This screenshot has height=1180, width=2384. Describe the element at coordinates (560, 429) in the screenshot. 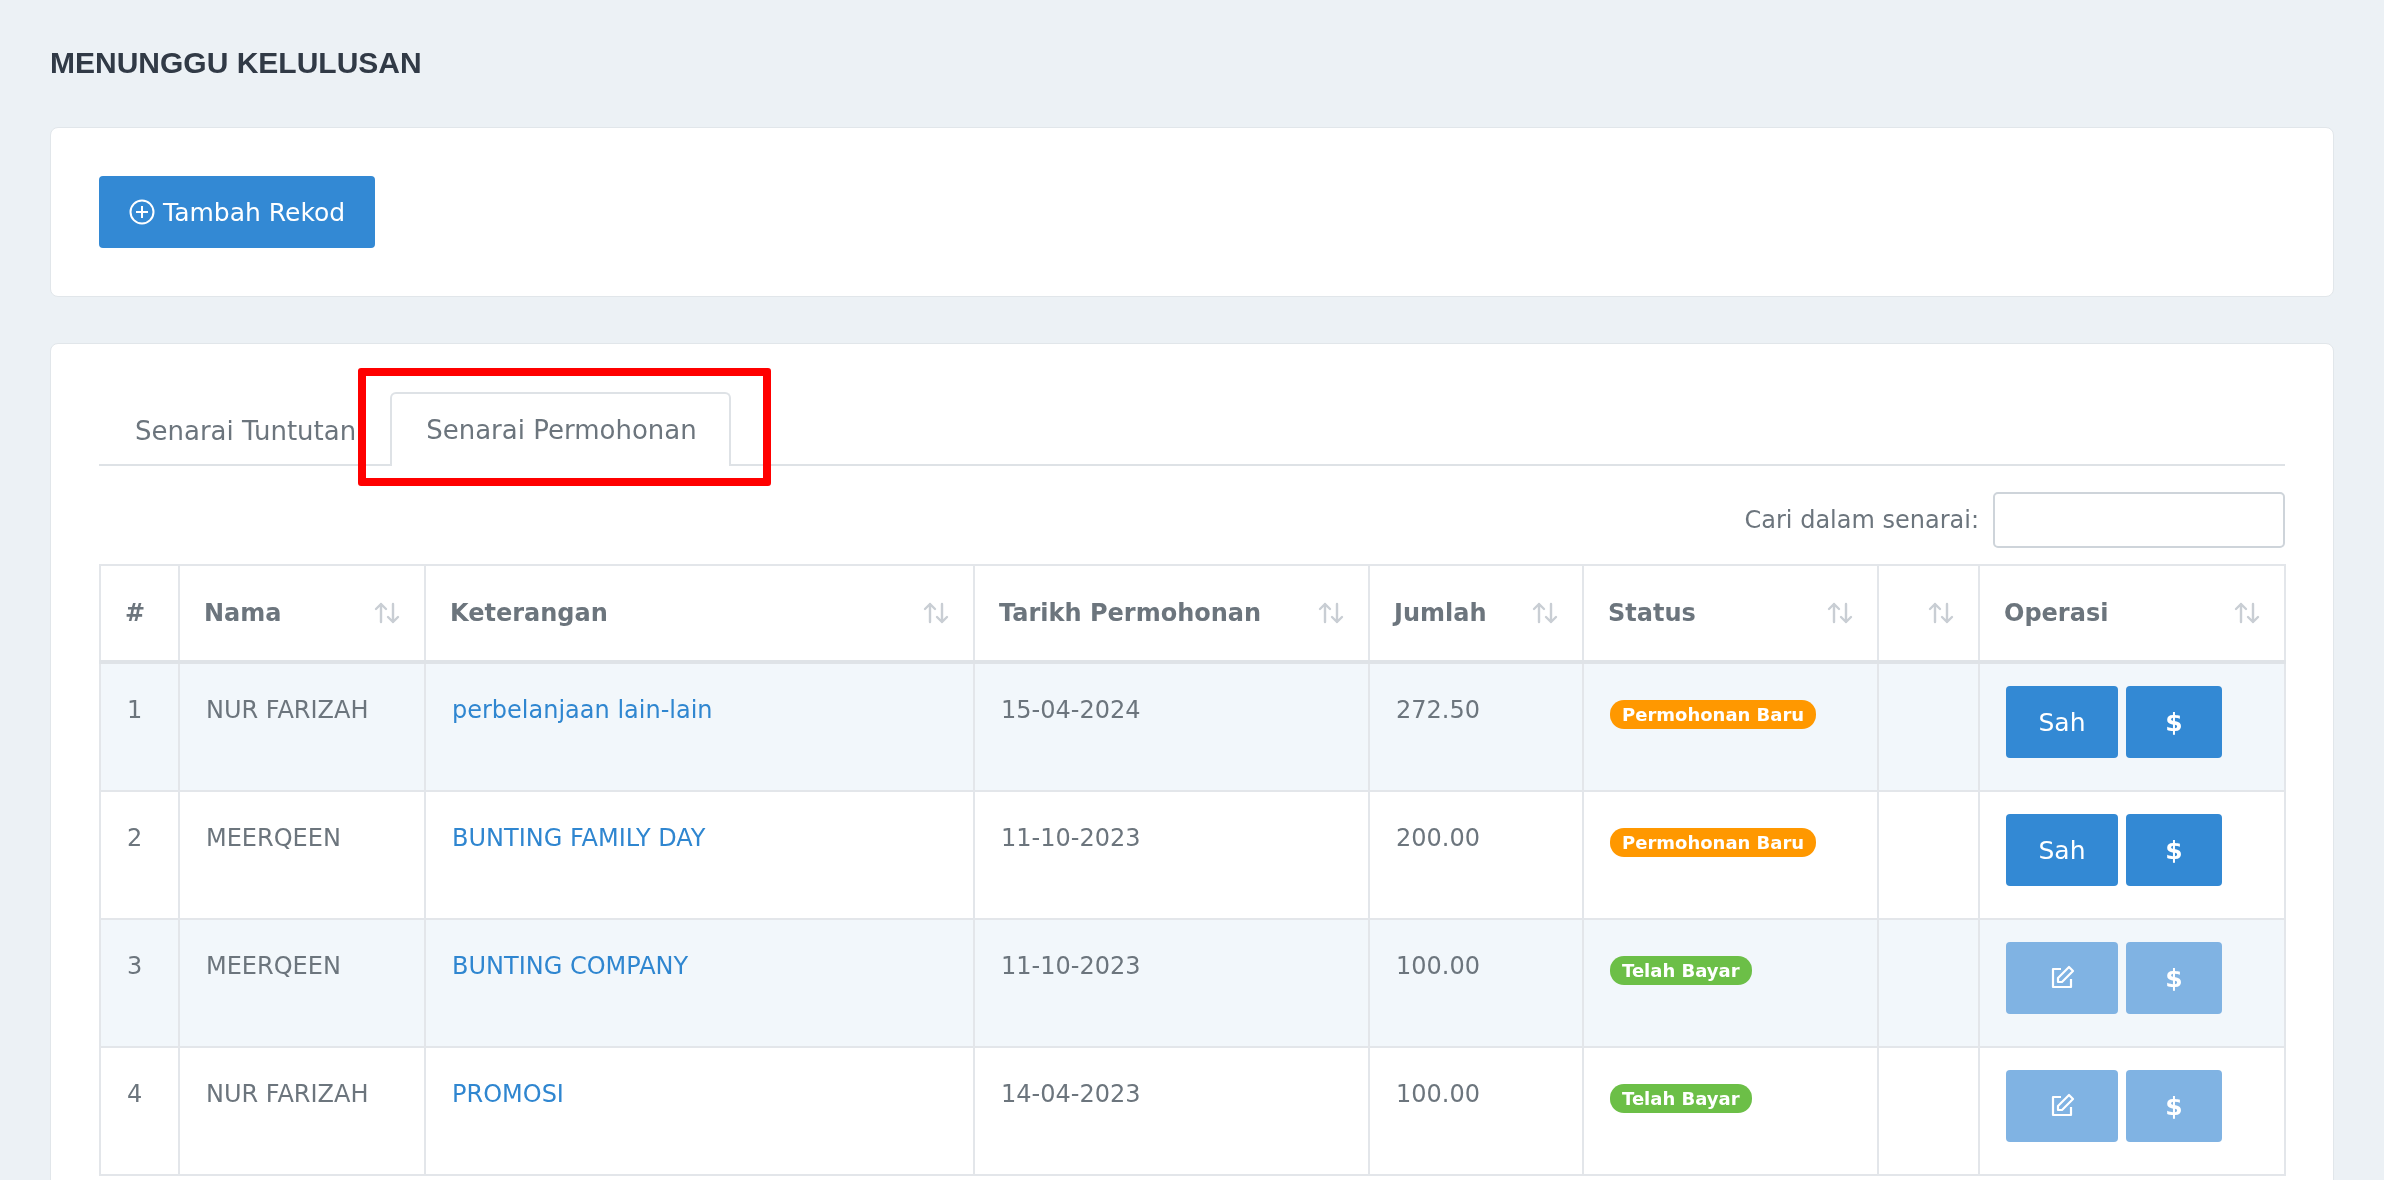

I see `tab: Senarai Permohonan` at that location.